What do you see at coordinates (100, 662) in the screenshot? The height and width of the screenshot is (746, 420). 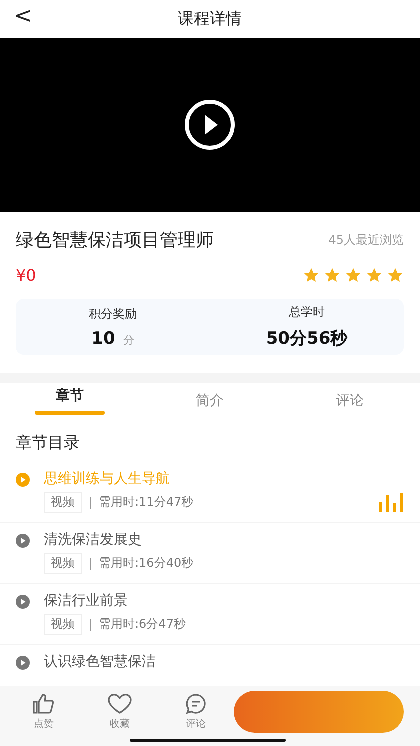 I see `chapter-title: 认识绿色智慧保洁` at bounding box center [100, 662].